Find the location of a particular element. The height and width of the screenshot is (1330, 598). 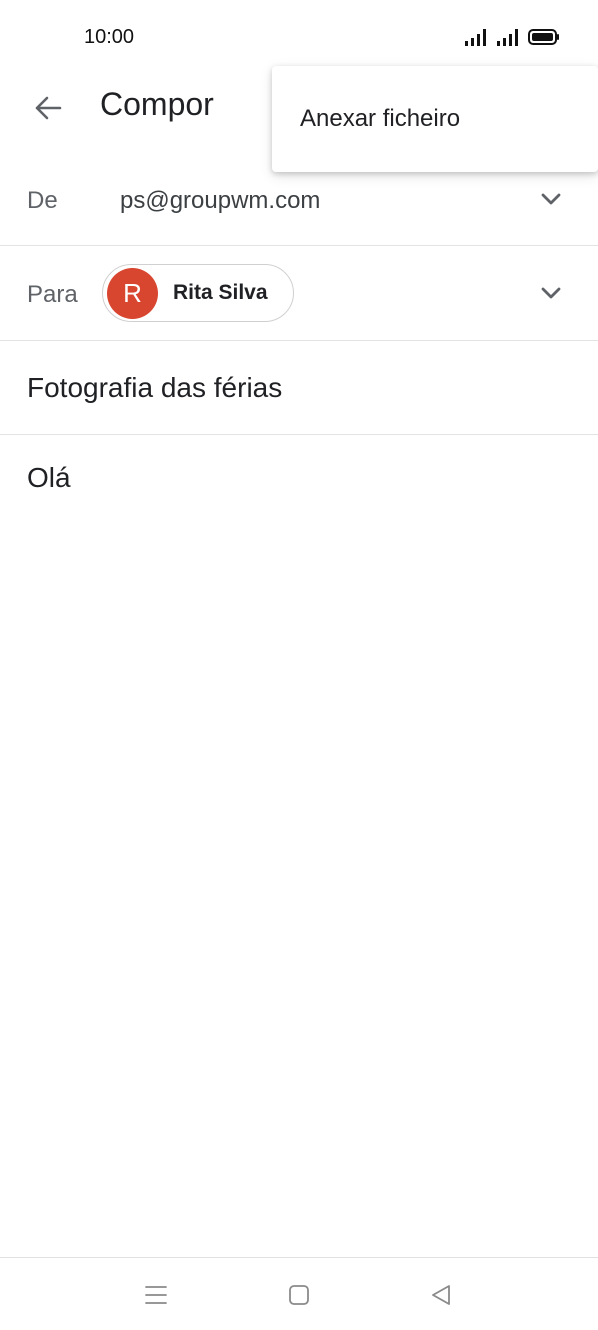

status-time: 10:00 is located at coordinates (109, 37).